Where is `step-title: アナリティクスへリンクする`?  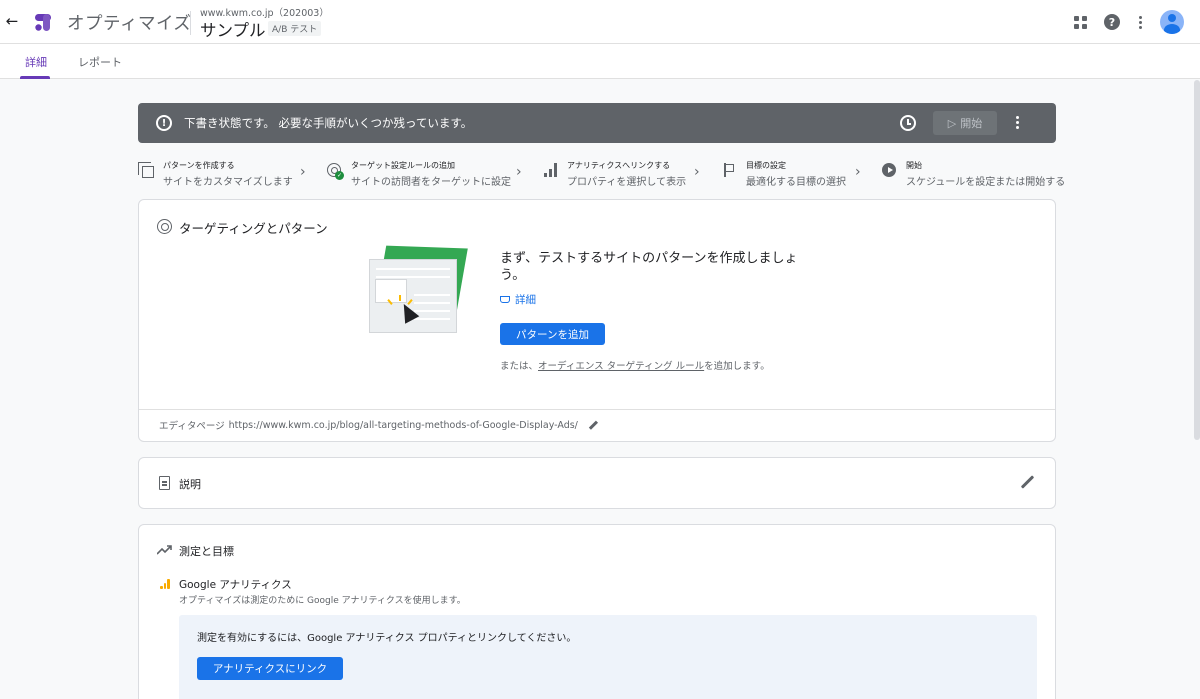 step-title: アナリティクスへリンクする is located at coordinates (619, 165).